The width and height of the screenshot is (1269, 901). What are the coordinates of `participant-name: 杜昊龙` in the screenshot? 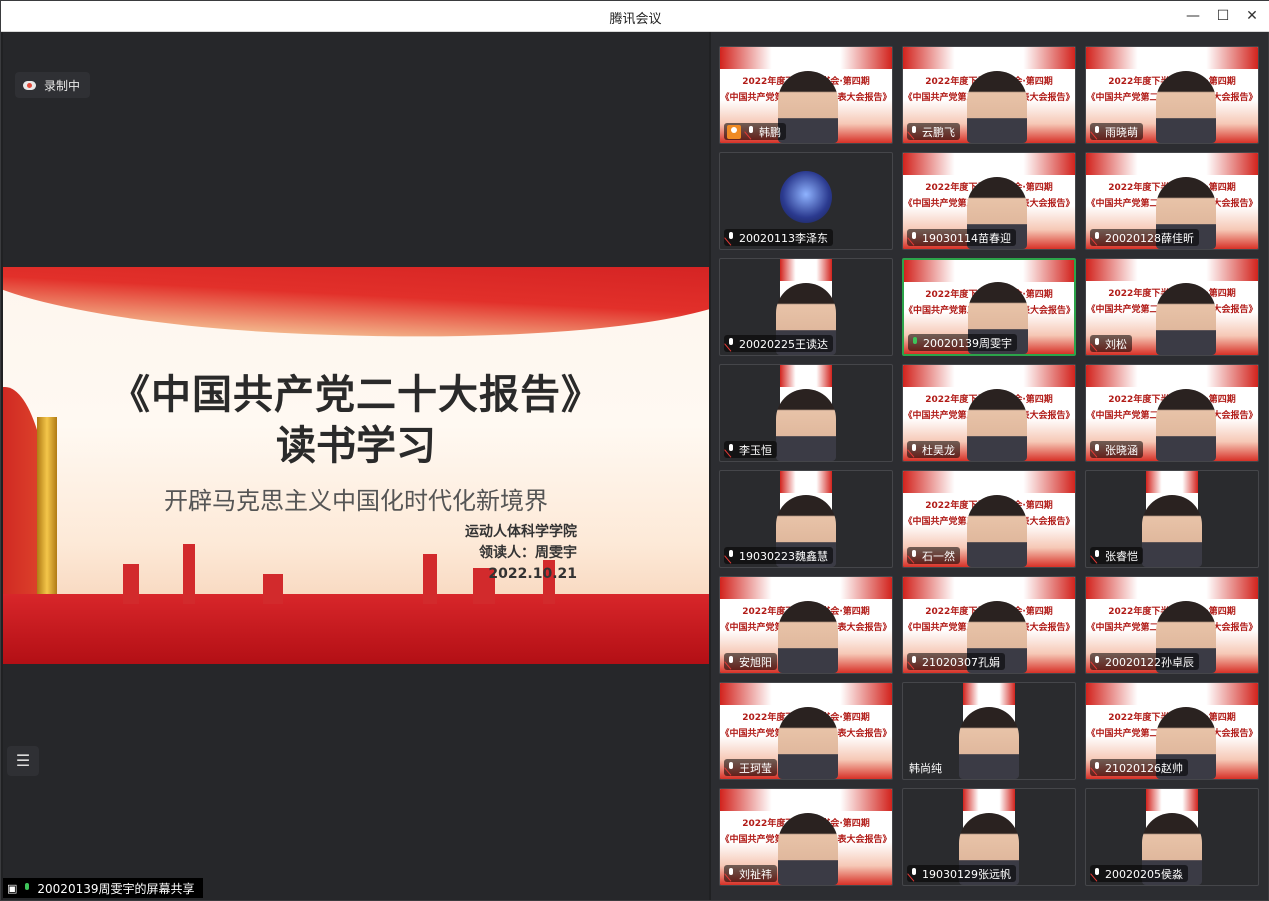 It's located at (938, 450).